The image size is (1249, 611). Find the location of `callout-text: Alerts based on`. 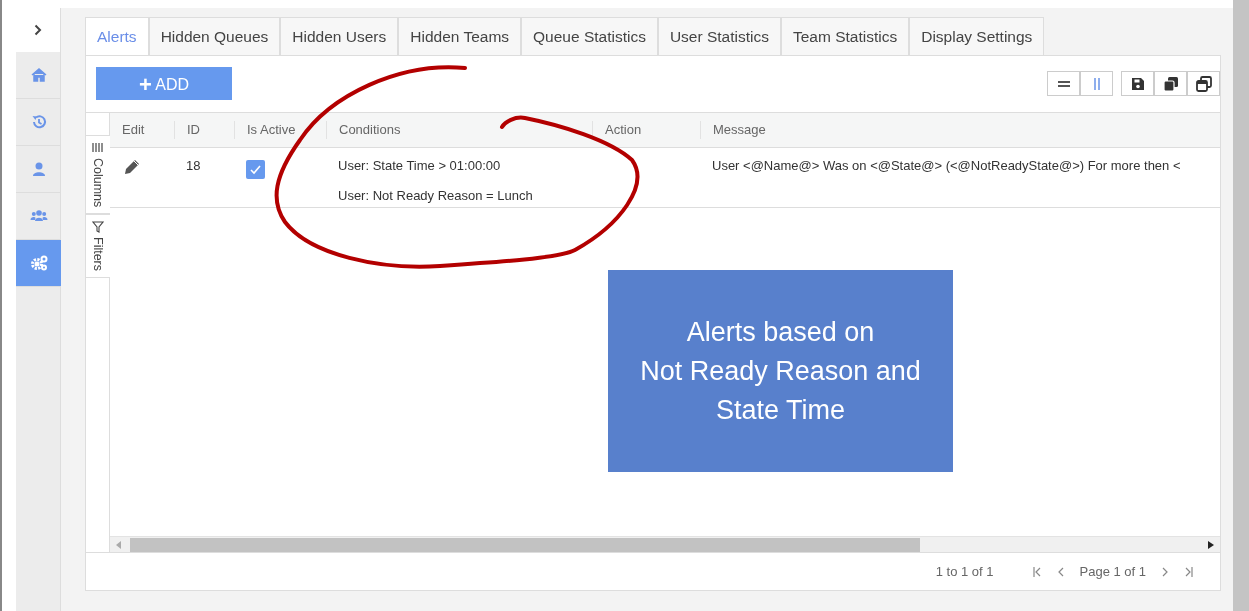

callout-text: Alerts based on is located at coordinates (780, 332).